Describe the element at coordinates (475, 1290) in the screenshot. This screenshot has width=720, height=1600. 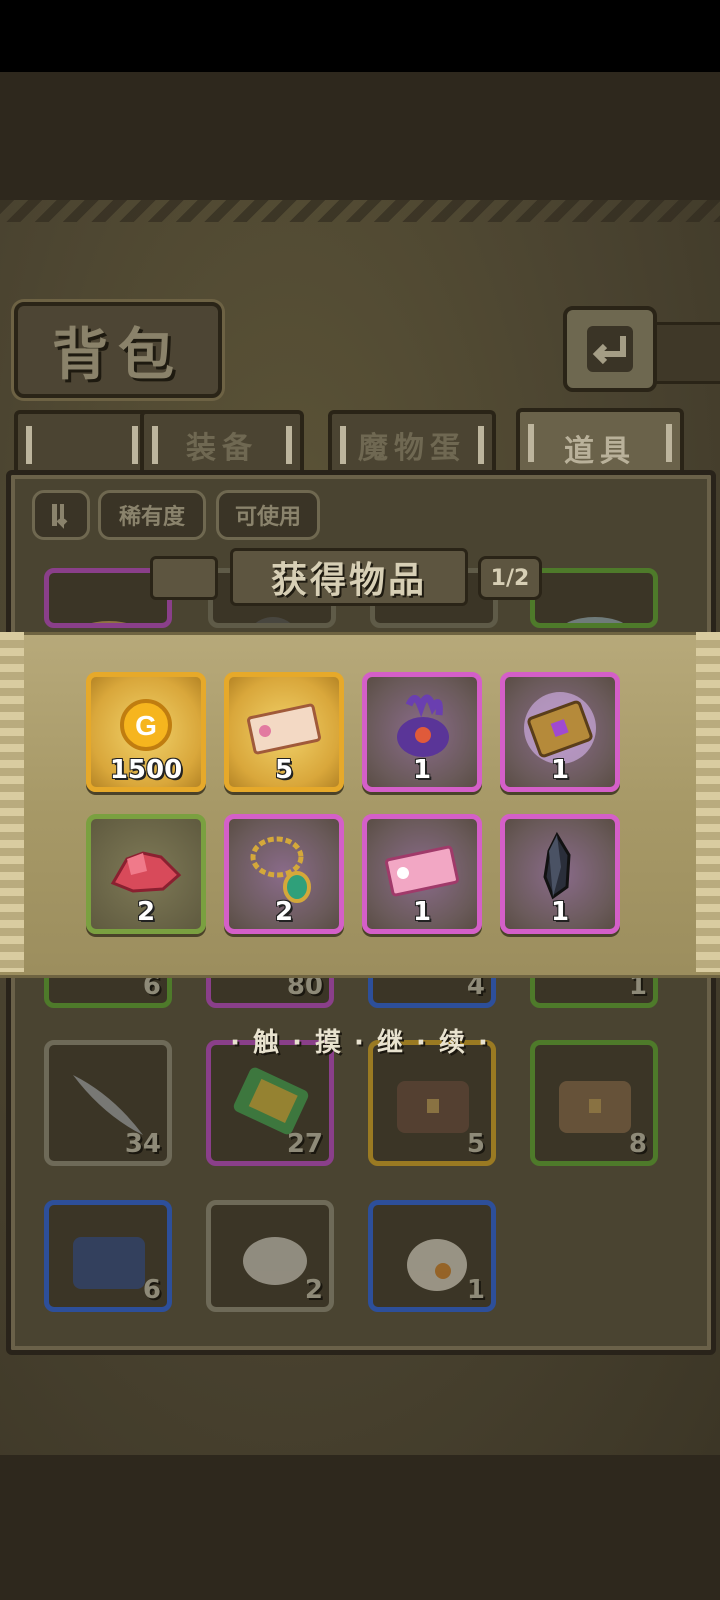
I see `item-count: 1` at that location.